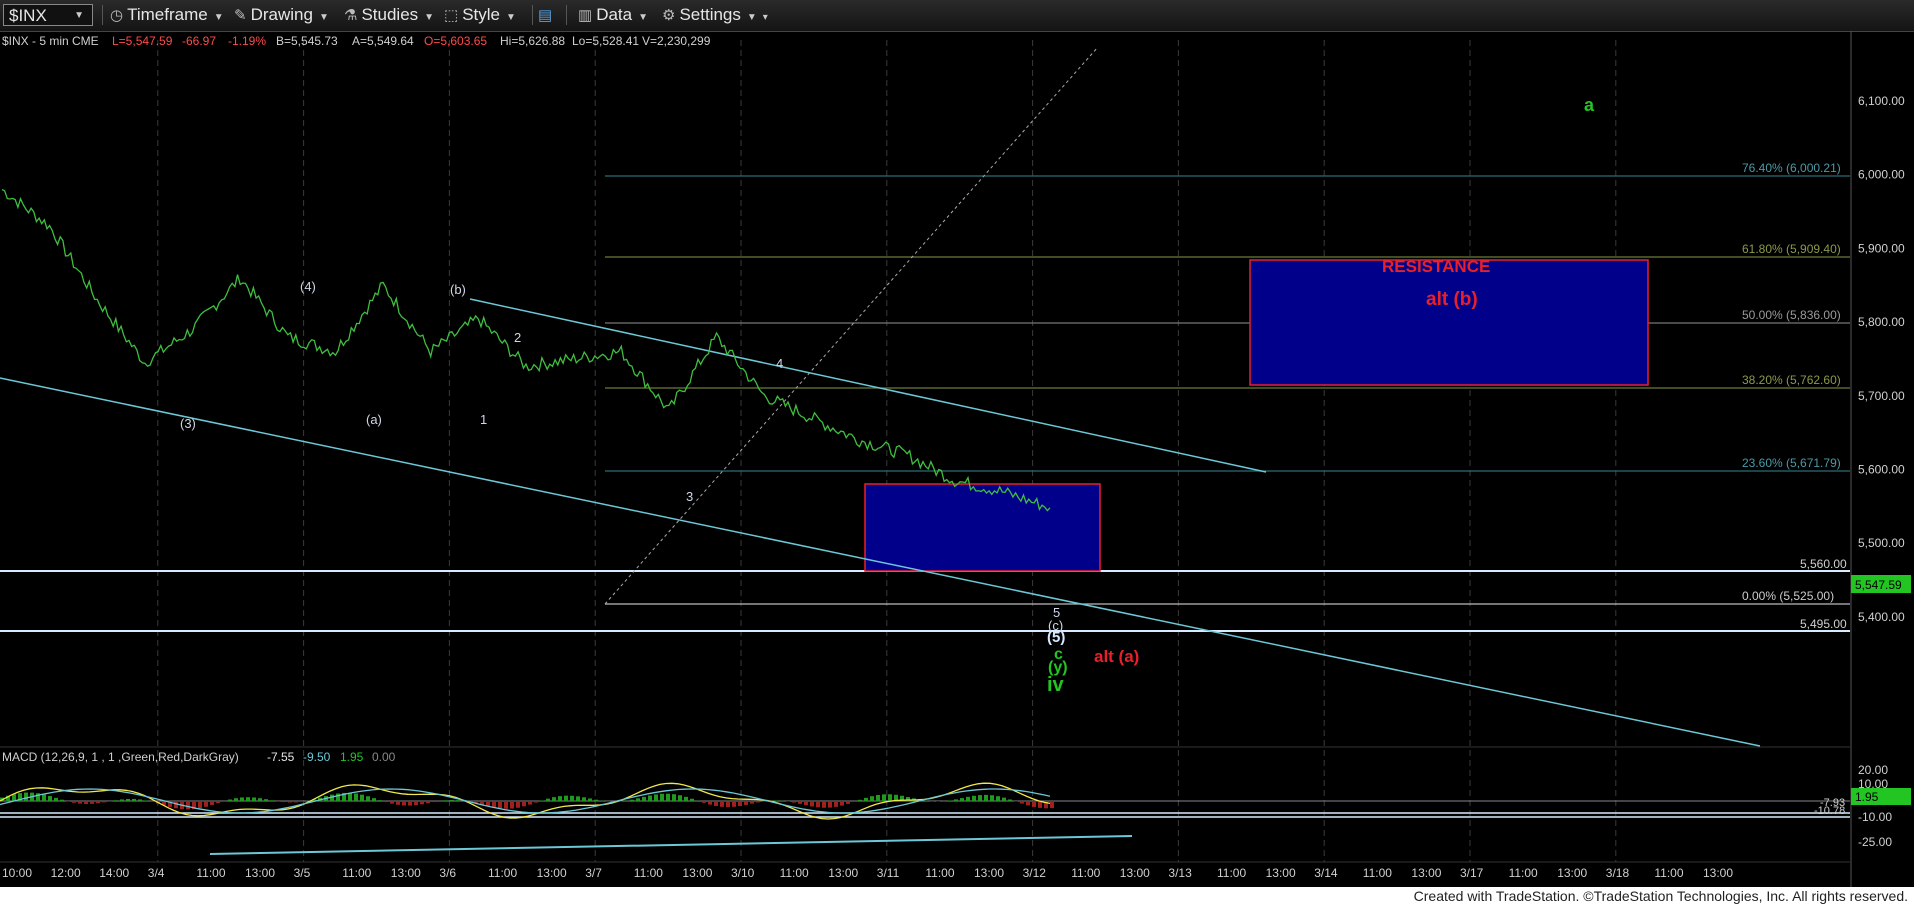 The height and width of the screenshot is (906, 1914). What do you see at coordinates (1452, 299) in the screenshot?
I see `wave-label-alt-b: alt (b)` at bounding box center [1452, 299].